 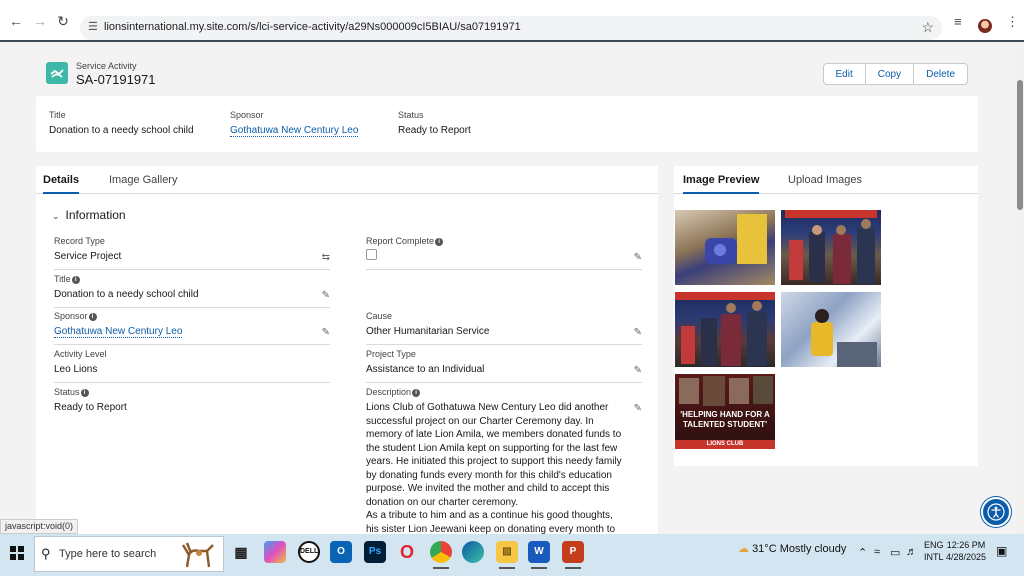 What do you see at coordinates (1001, 551) in the screenshot?
I see `notifications-icon: ▣` at bounding box center [1001, 551].